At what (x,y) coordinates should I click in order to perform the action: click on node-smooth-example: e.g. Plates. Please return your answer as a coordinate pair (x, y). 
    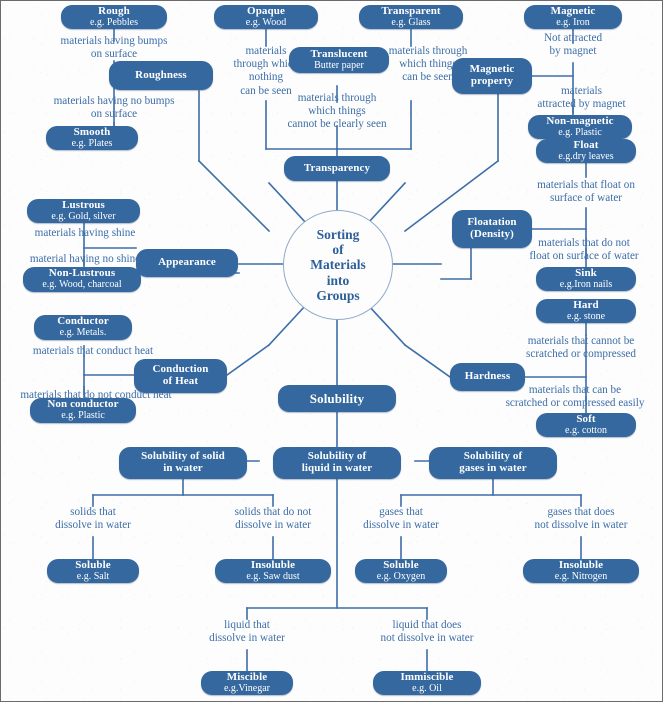
    Looking at the image, I should click on (92, 143).